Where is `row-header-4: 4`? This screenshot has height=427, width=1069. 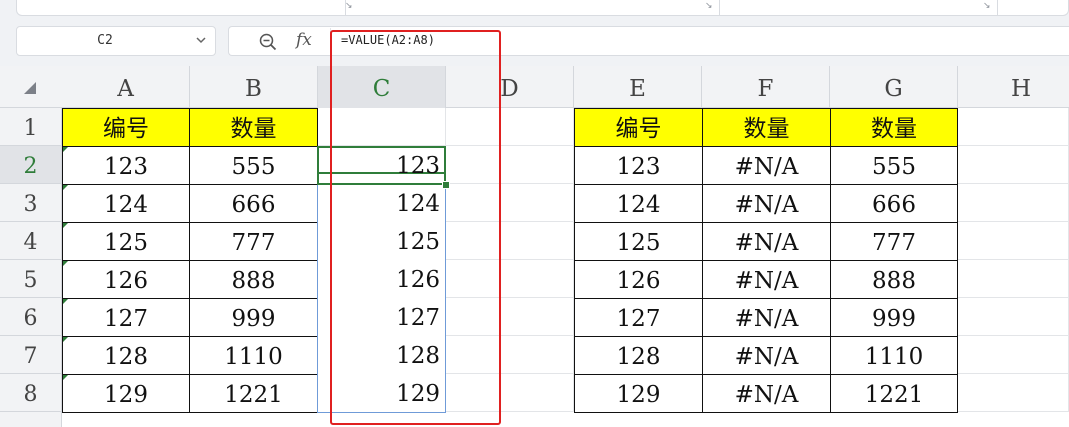 row-header-4: 4 is located at coordinates (30, 241).